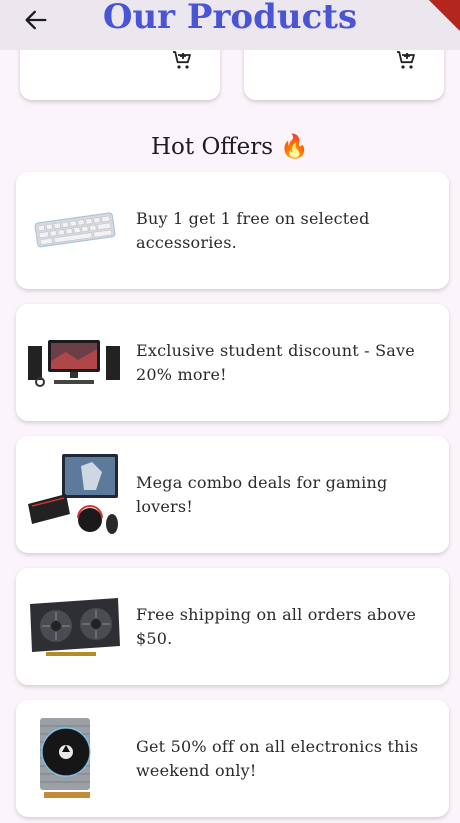 This screenshot has height=823, width=460. What do you see at coordinates (74, 363) in the screenshot?
I see `desktop-setup-image` at bounding box center [74, 363].